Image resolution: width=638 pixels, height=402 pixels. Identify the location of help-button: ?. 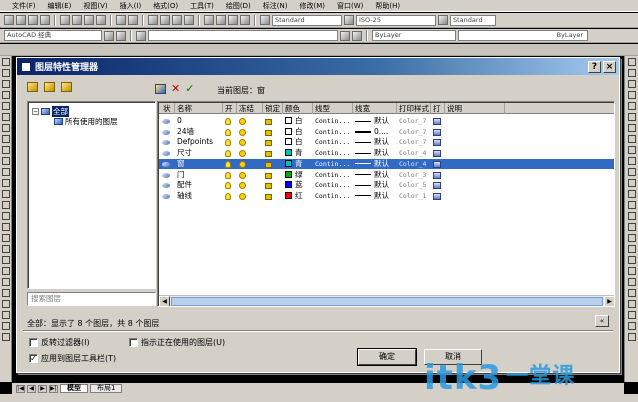
(594, 66).